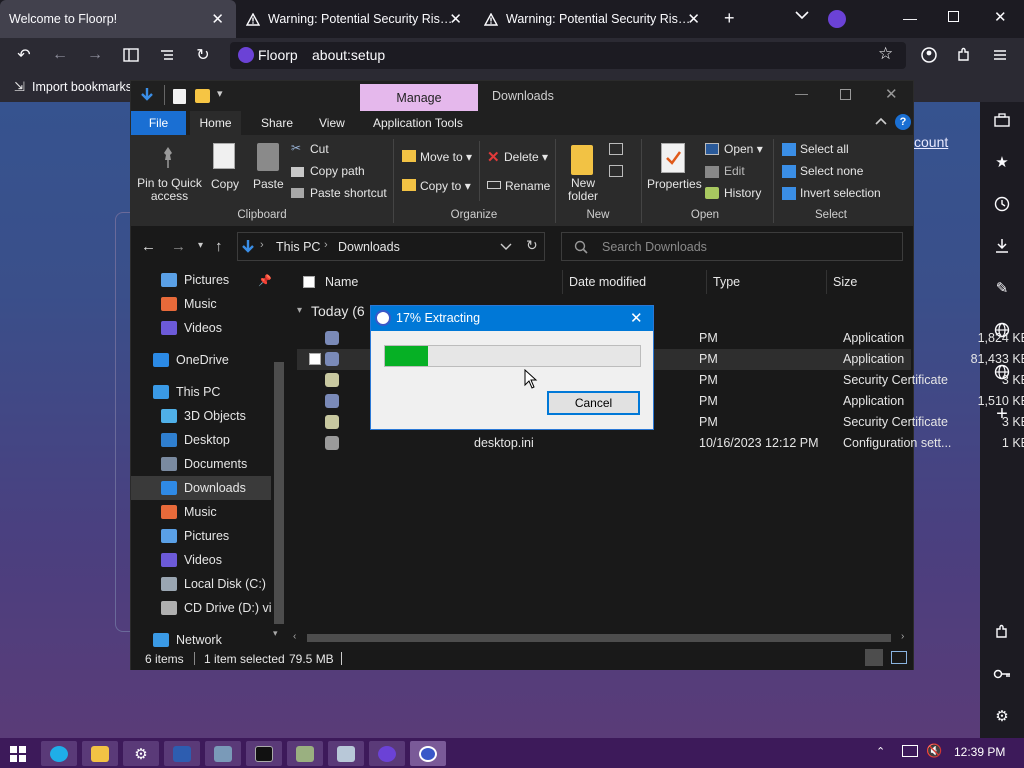 This screenshot has width=1024, height=768. Describe the element at coordinates (182, 753) in the screenshot. I see `powershell-icon` at that location.